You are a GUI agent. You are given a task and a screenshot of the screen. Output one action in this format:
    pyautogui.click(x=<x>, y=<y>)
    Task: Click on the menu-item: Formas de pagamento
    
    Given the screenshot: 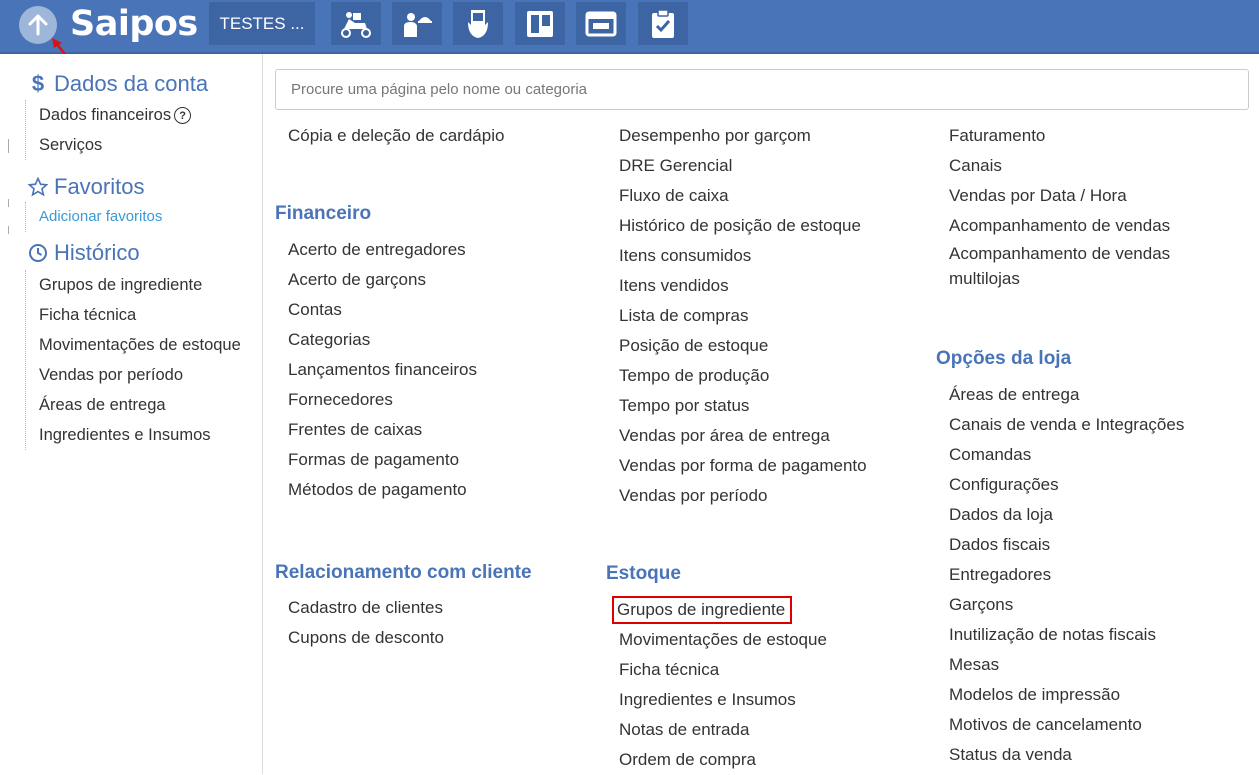 What is the action you would take?
    pyautogui.click(x=376, y=460)
    